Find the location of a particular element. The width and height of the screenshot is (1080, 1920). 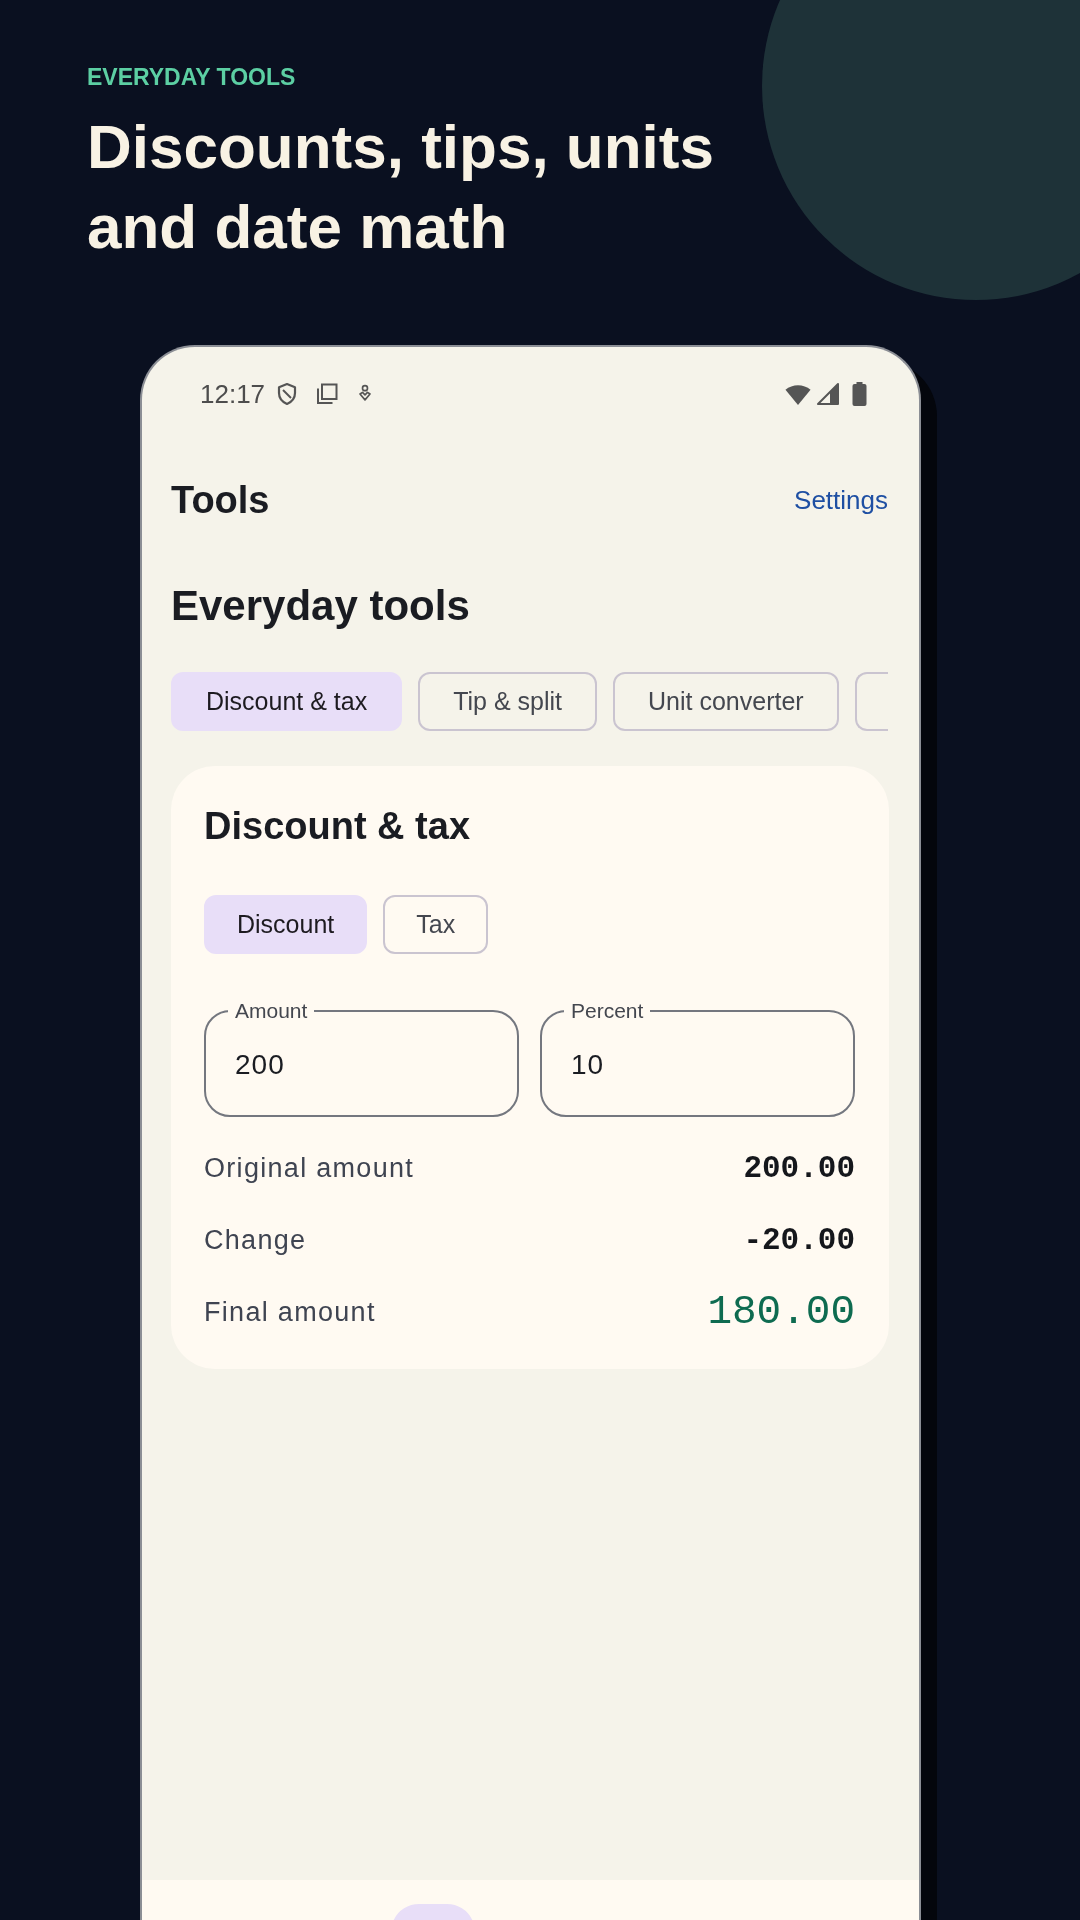

copy-icon is located at coordinates (327, 394).